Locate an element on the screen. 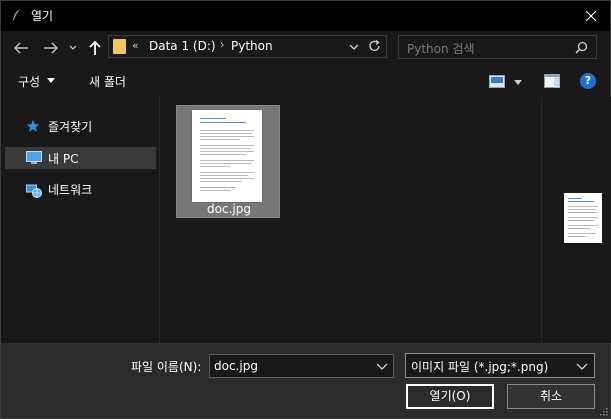  file-thumbnail is located at coordinates (227, 156).